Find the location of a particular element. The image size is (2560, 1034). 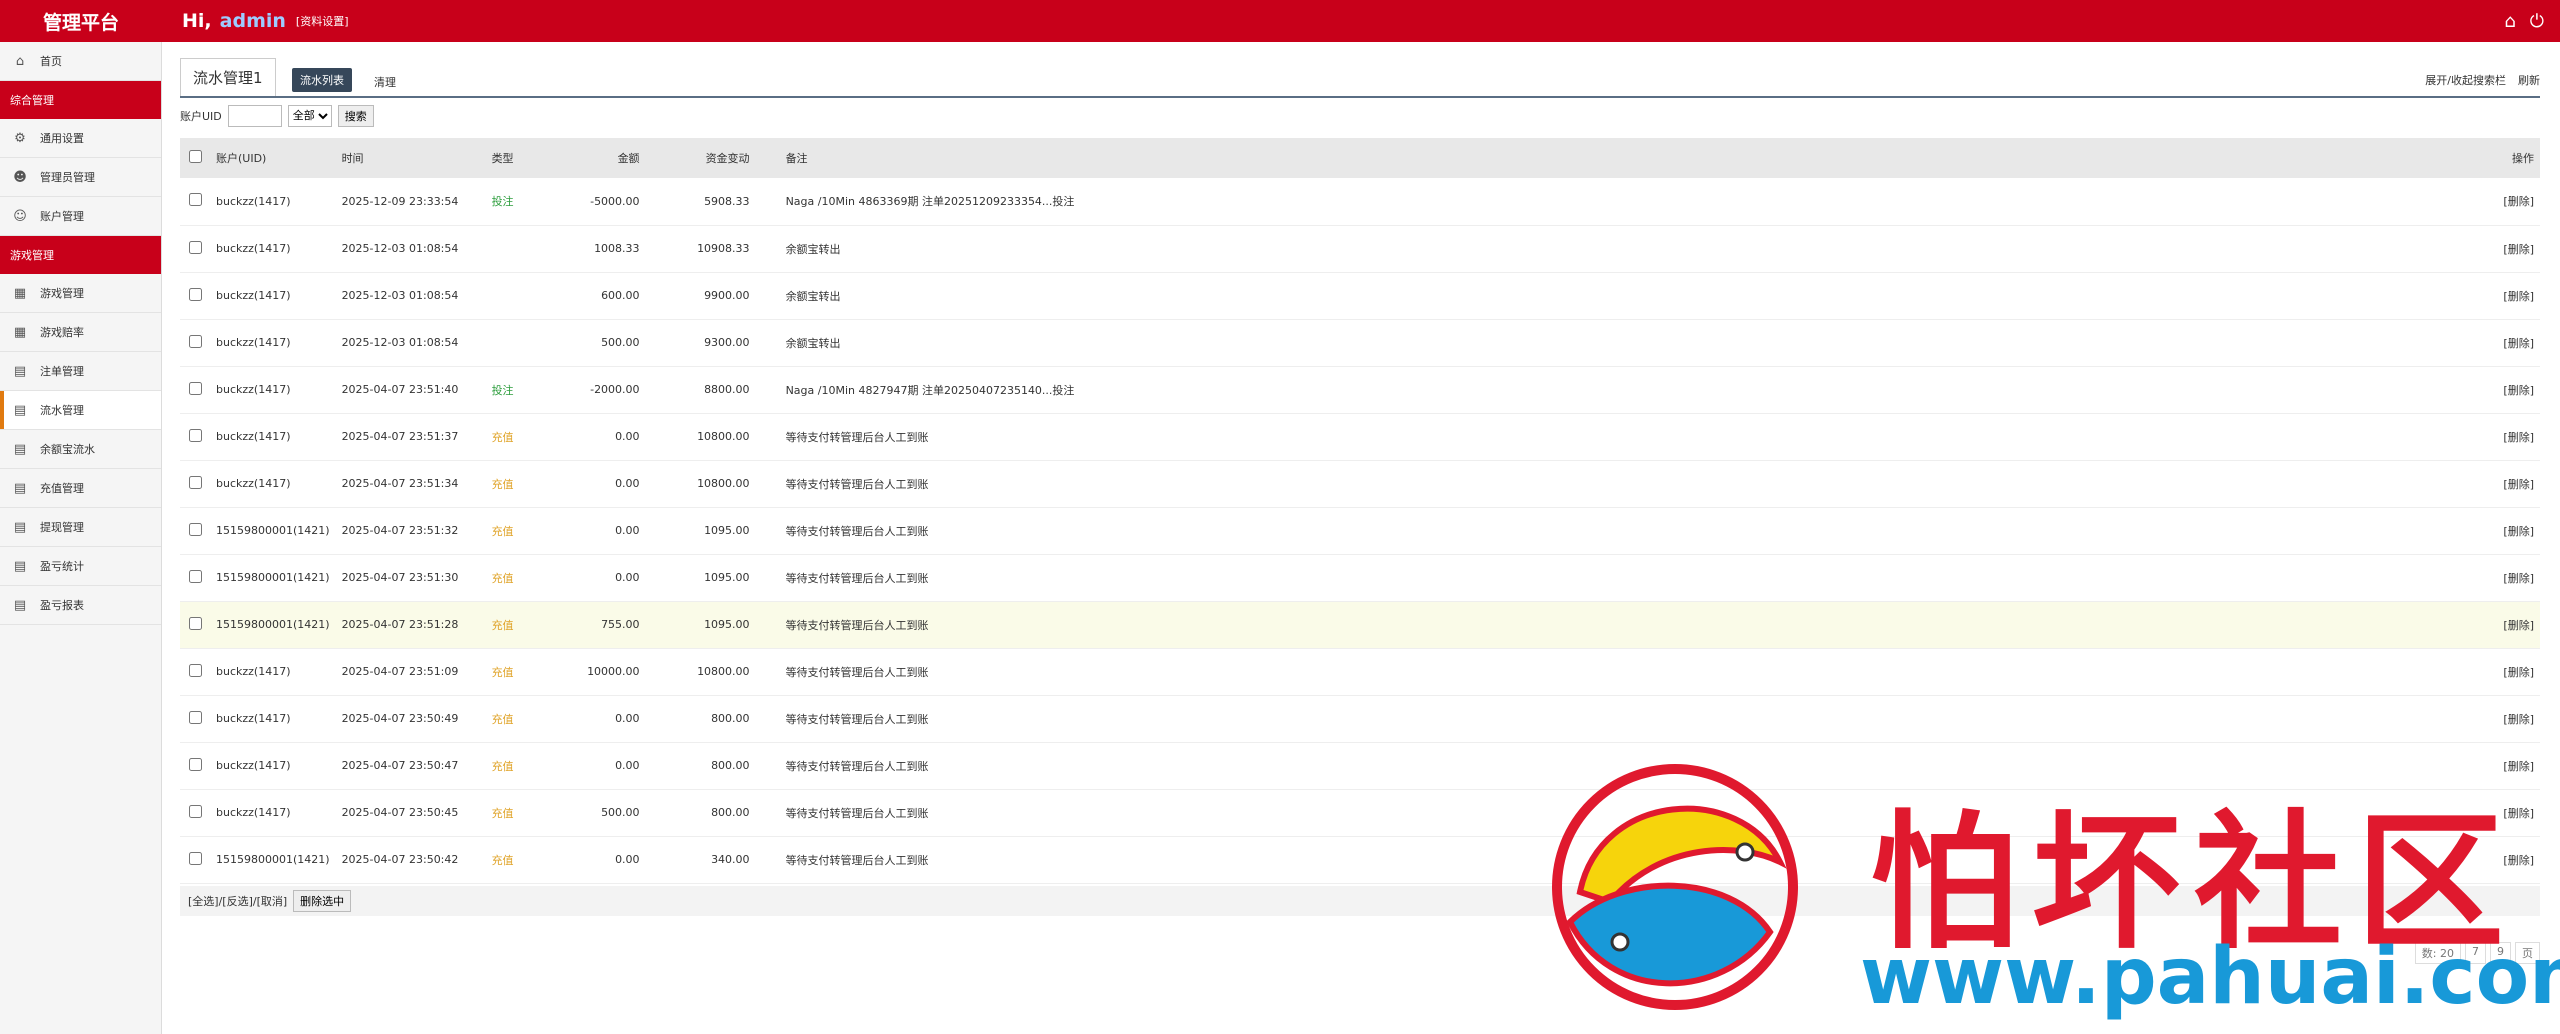

cell-amount: -5000.00 is located at coordinates (615, 201).